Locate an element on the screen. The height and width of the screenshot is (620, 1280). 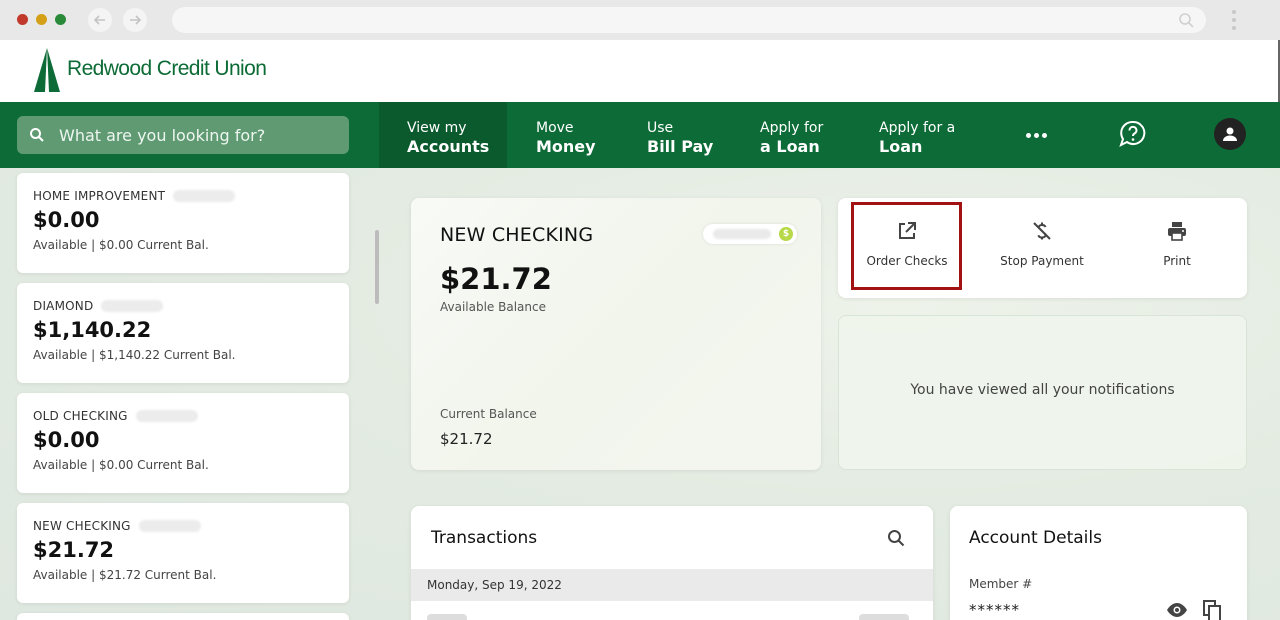
minimize-window-dot is located at coordinates (41, 19).